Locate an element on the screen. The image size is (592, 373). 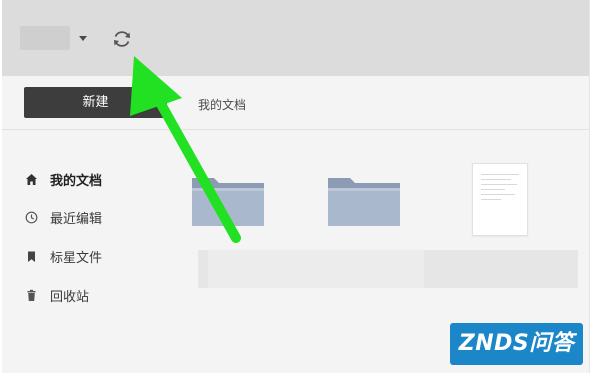
trash-icon is located at coordinates (31, 295).